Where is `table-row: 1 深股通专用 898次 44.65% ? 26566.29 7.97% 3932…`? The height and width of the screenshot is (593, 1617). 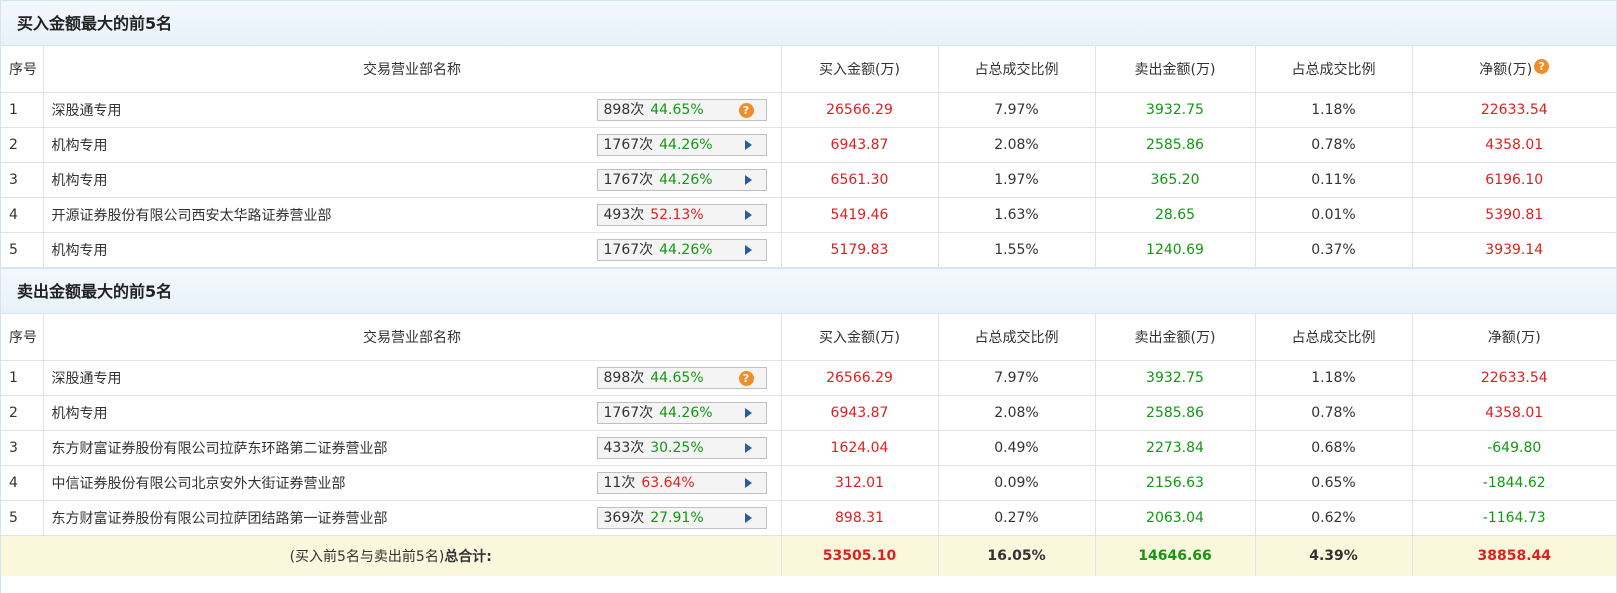 table-row: 1 深股通专用 898次 44.65% ? 26566.29 7.97% 3932… is located at coordinates (808, 110).